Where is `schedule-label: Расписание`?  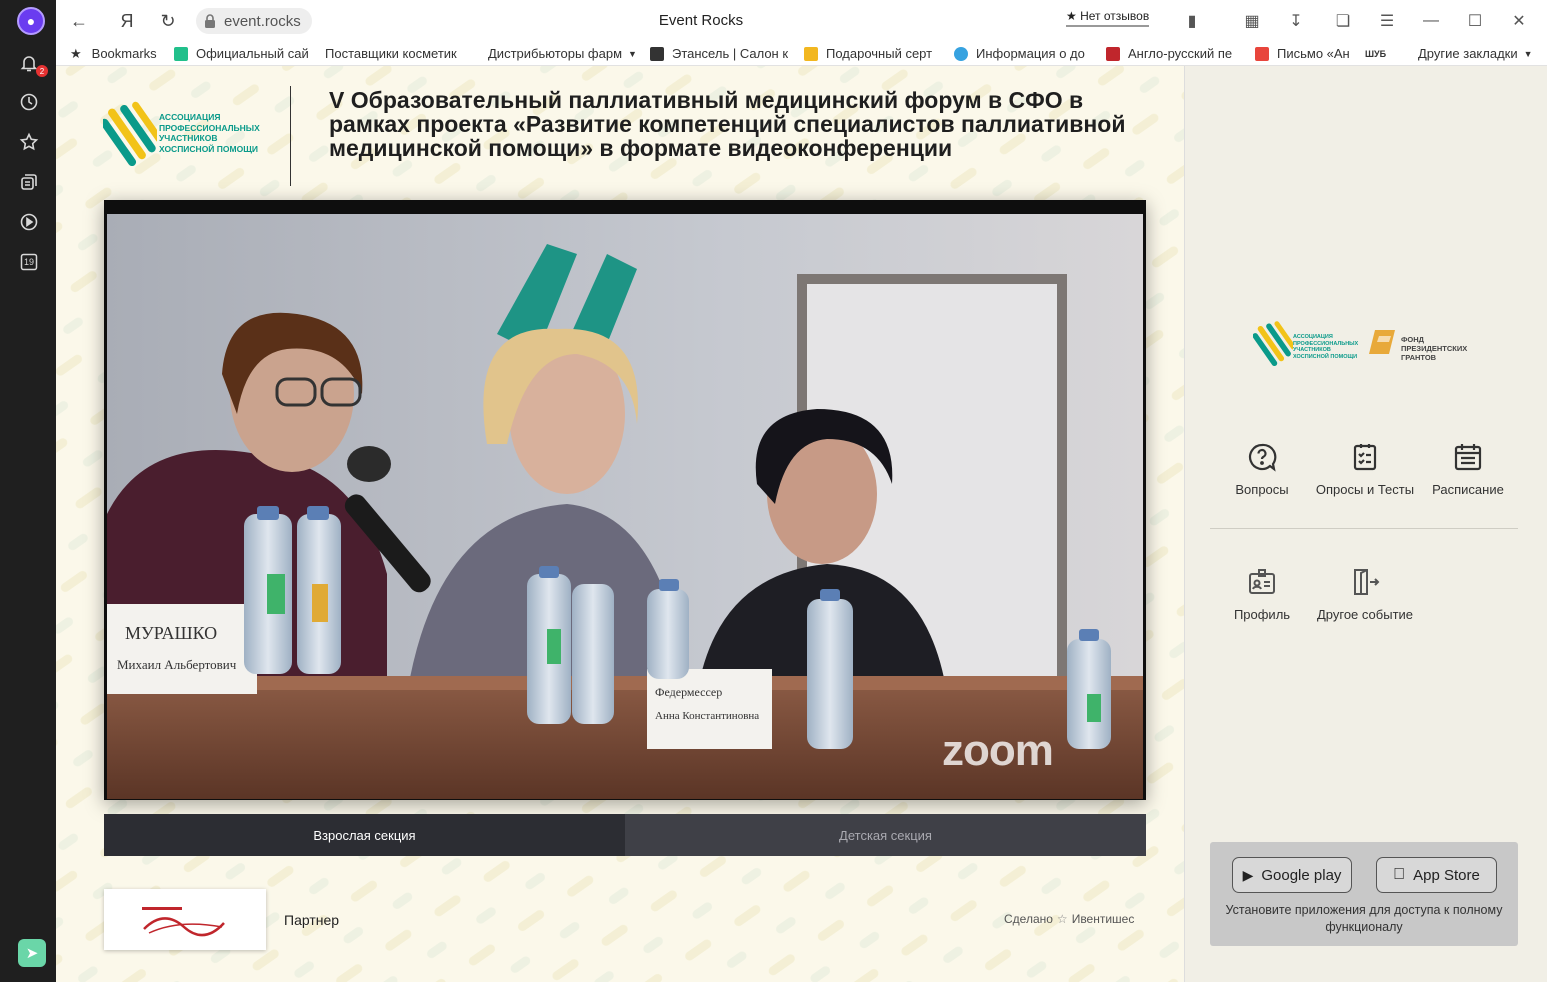 schedule-label: Расписание is located at coordinates (1468, 489).